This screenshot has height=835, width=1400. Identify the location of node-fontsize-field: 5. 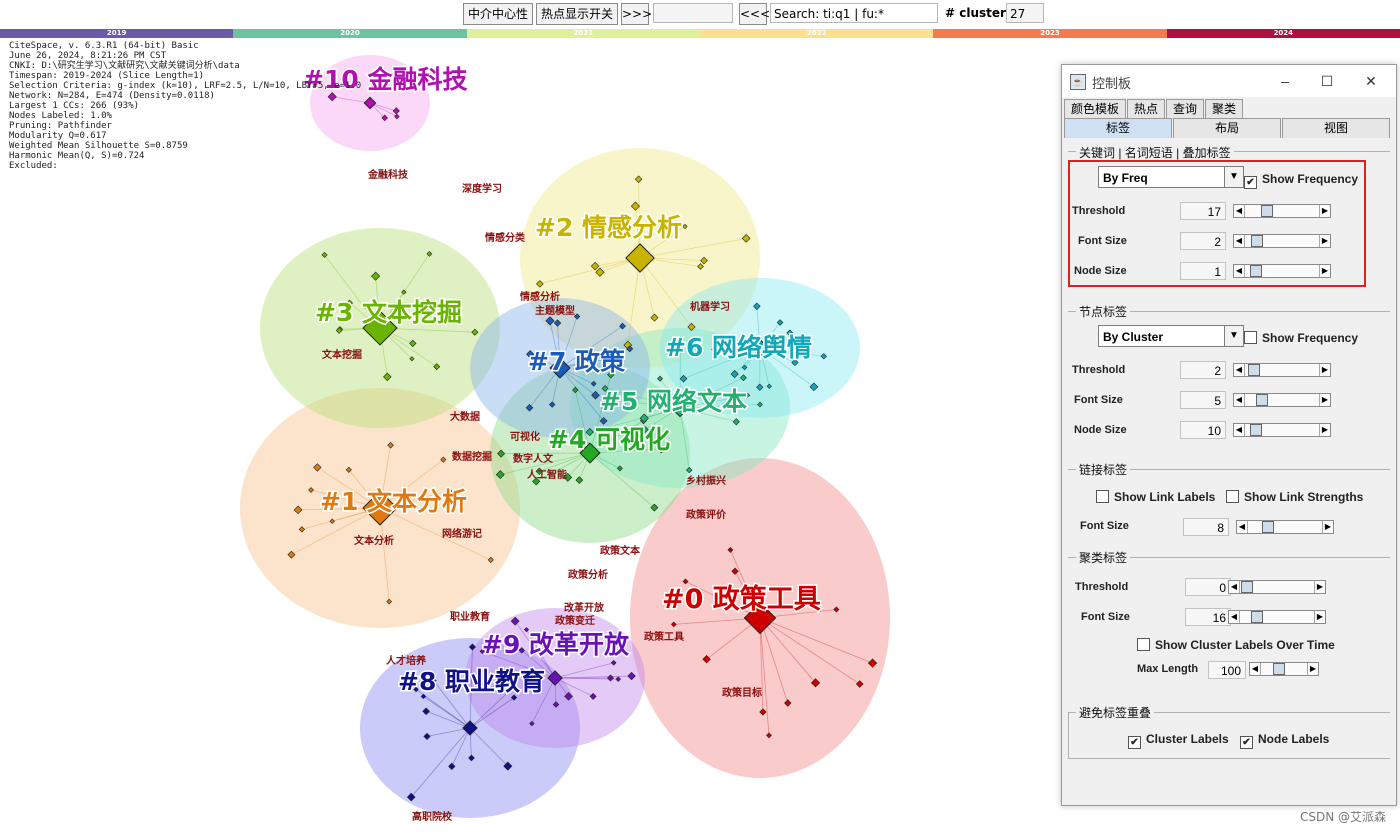
(1203, 400).